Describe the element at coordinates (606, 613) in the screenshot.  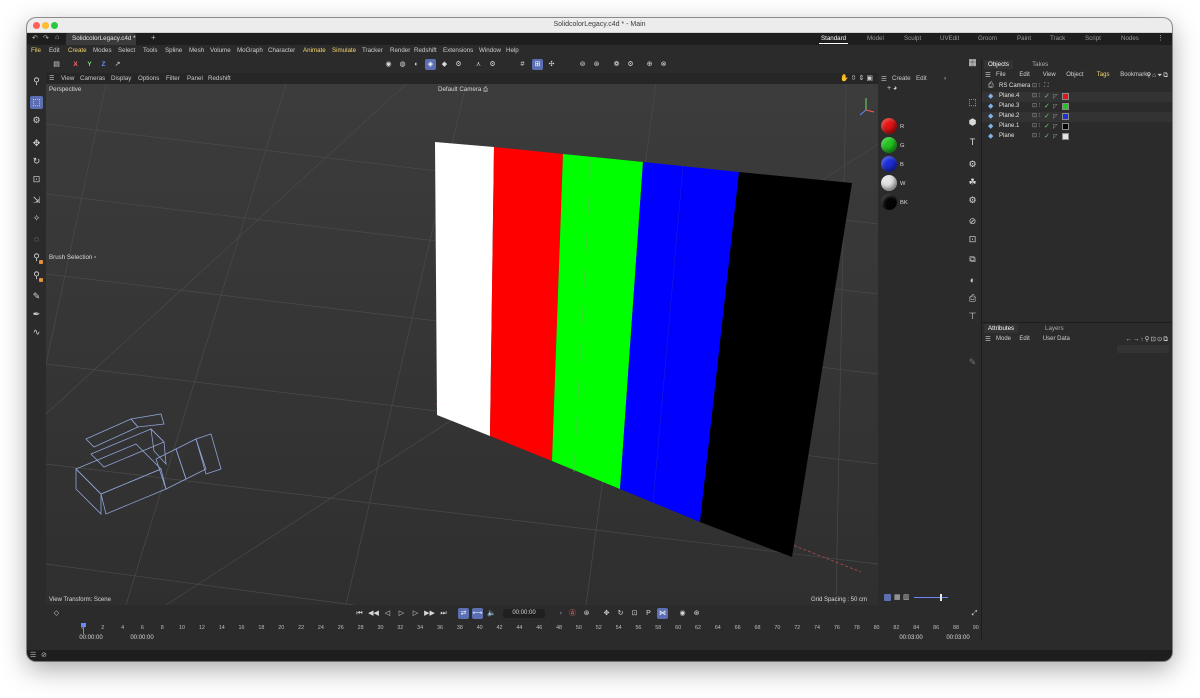
I see `move-key-icon: ✥` at that location.